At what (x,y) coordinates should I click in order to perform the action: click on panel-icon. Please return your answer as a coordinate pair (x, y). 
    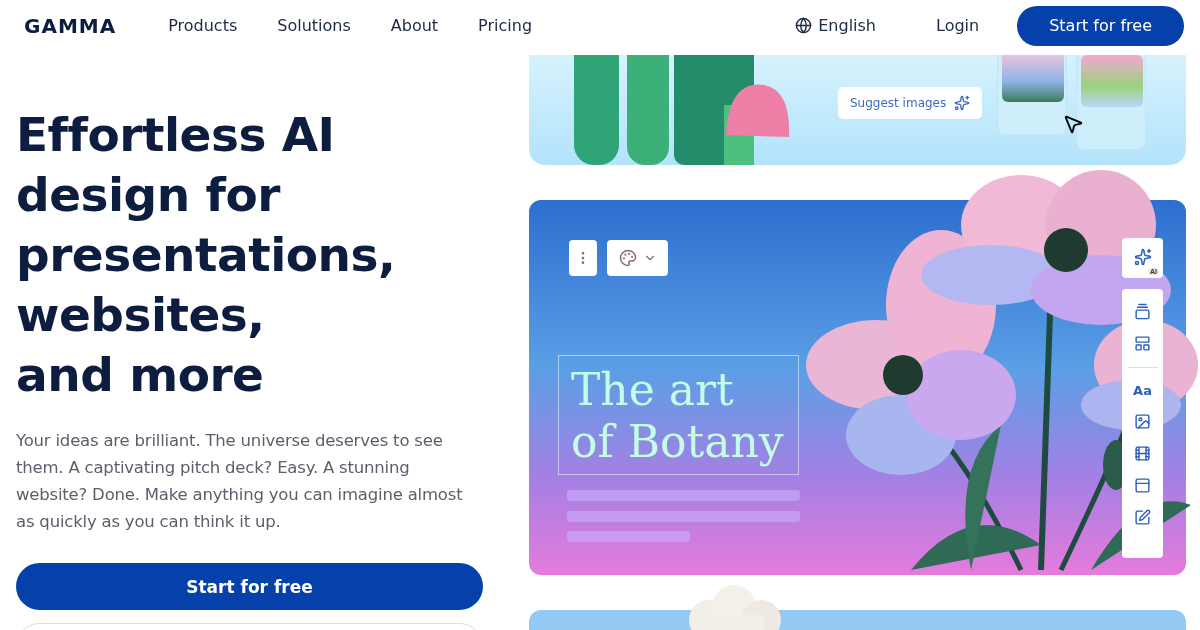
    Looking at the image, I should click on (1142, 485).